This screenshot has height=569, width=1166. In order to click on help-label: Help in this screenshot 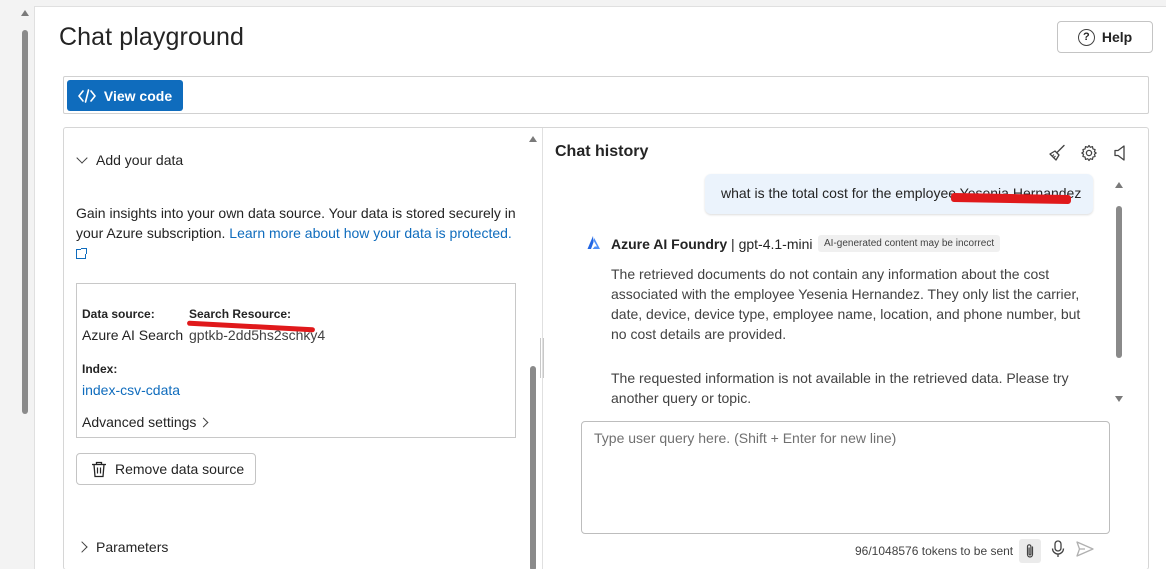, I will do `click(1117, 37)`.